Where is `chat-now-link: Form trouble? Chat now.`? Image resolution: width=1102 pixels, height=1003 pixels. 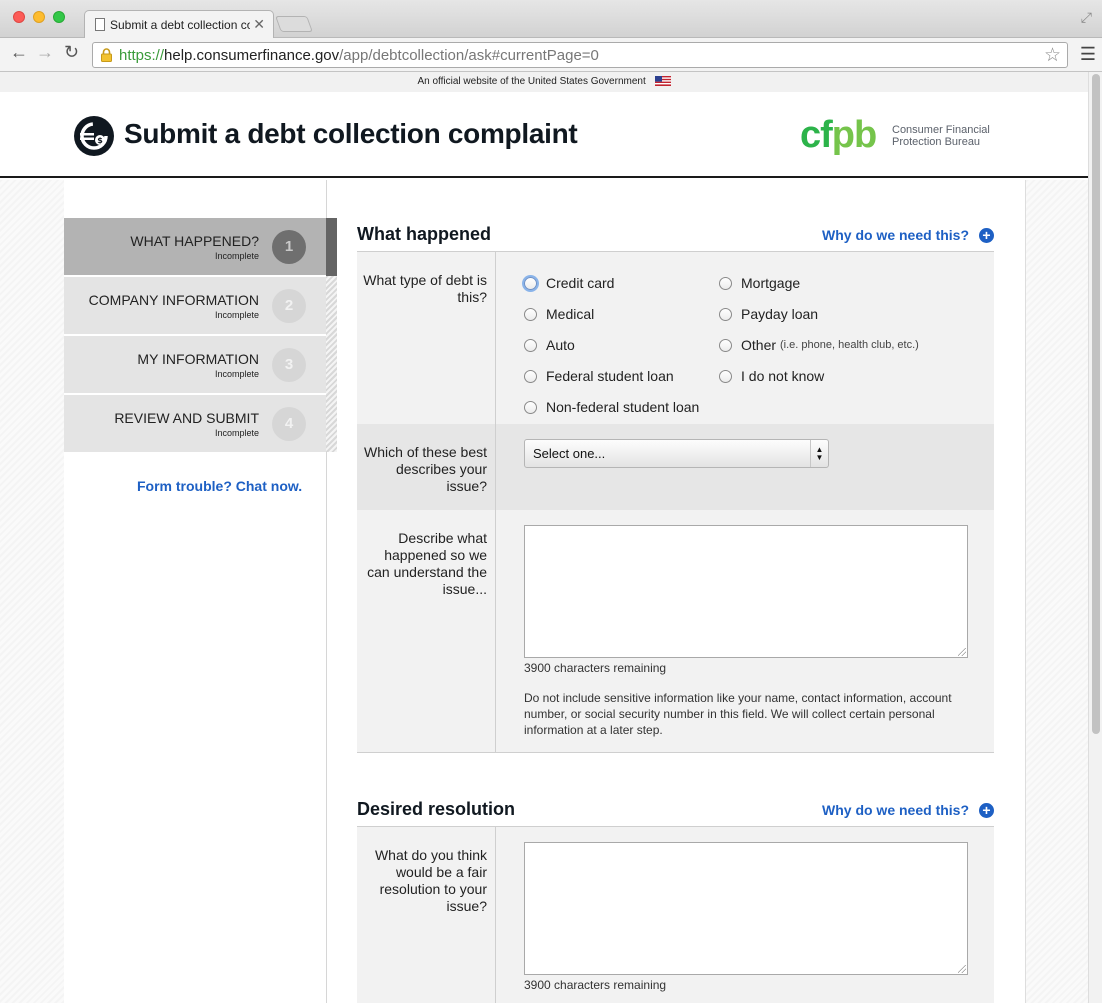
chat-now-link: Form trouble? Chat now. is located at coordinates (219, 486).